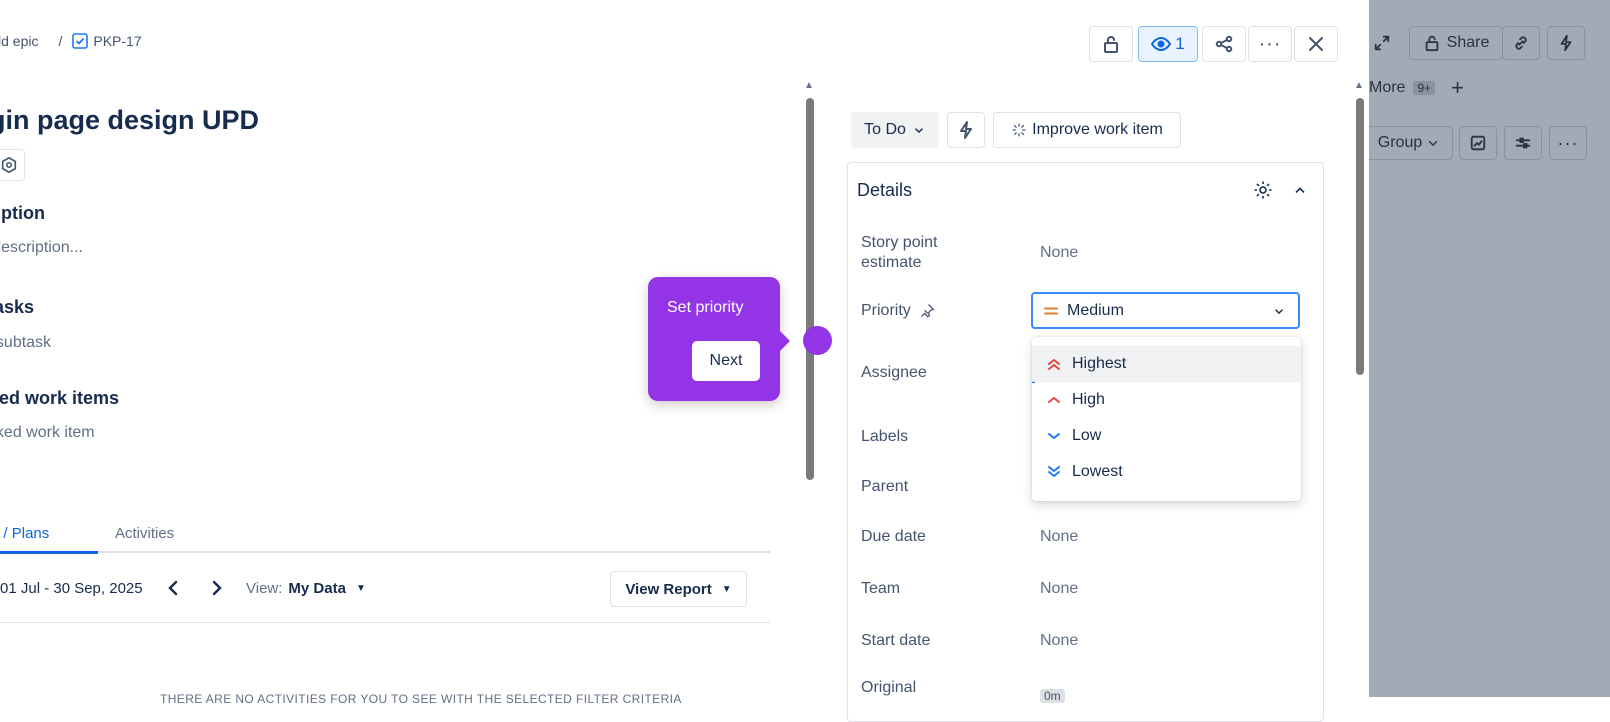  What do you see at coordinates (899, 252) in the screenshot?
I see `story-point-label: Story point estimate` at bounding box center [899, 252].